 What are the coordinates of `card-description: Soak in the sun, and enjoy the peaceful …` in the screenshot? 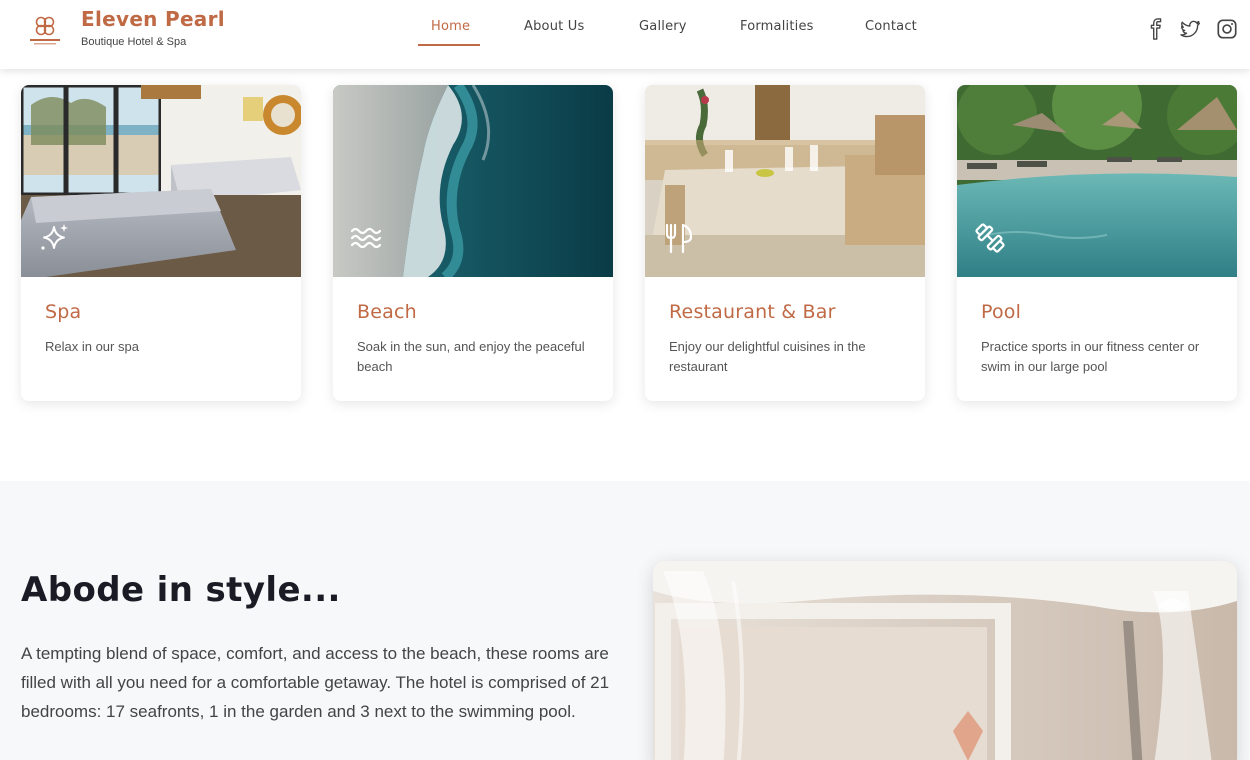 It's located at (471, 356).